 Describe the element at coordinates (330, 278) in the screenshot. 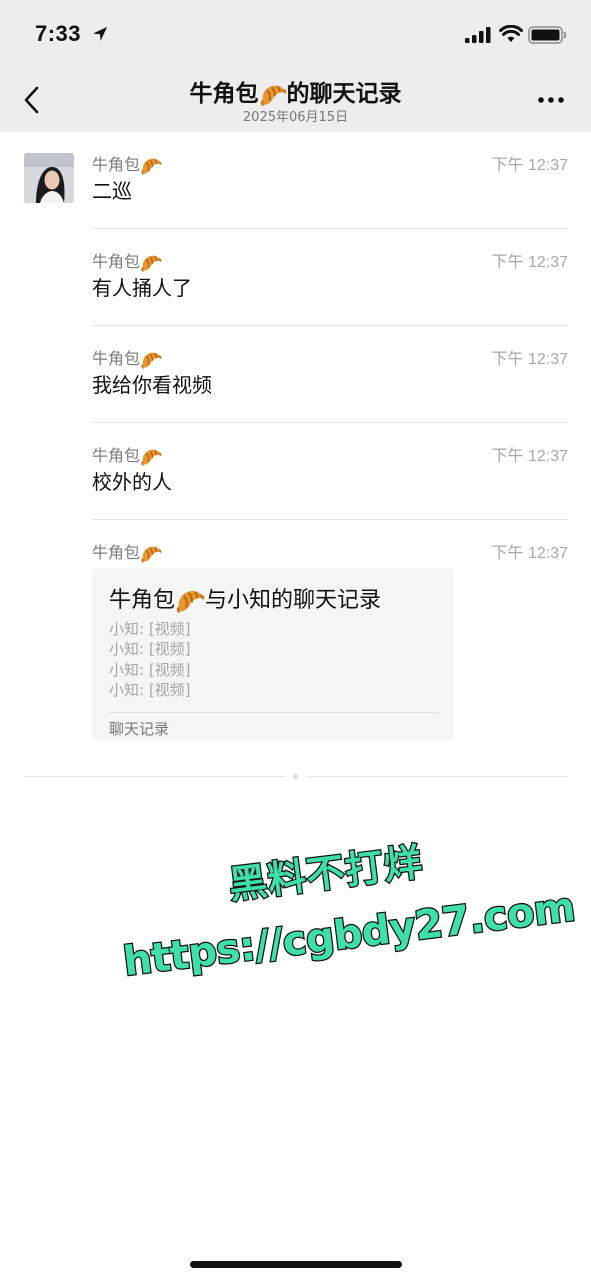

I see `list-item: 牛角包 下午 12:37 有人捅人了` at that location.